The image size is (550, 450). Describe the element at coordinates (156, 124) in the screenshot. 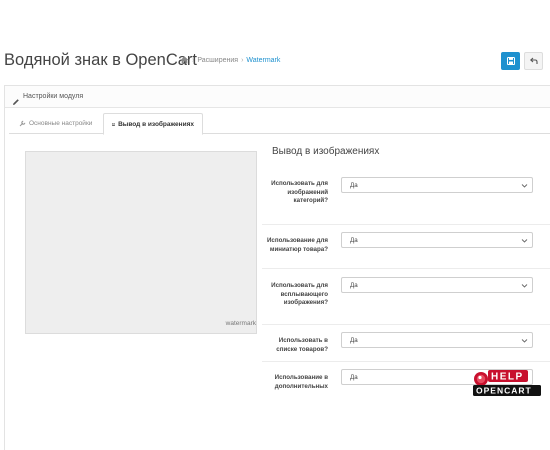

I see `tab-image-output-label: Вывод в изображениях` at that location.